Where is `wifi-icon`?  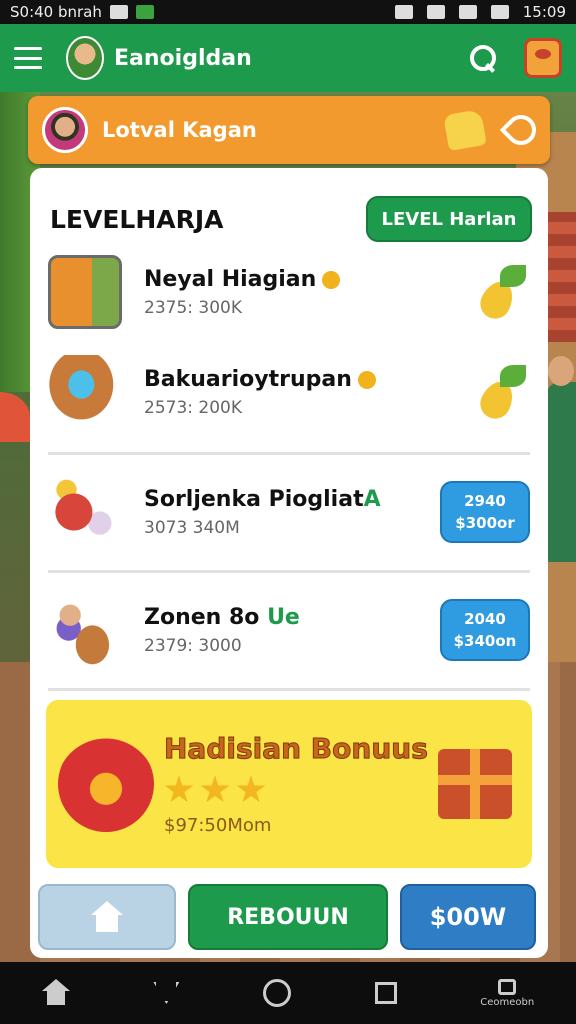
wifi-icon is located at coordinates (467, 12).